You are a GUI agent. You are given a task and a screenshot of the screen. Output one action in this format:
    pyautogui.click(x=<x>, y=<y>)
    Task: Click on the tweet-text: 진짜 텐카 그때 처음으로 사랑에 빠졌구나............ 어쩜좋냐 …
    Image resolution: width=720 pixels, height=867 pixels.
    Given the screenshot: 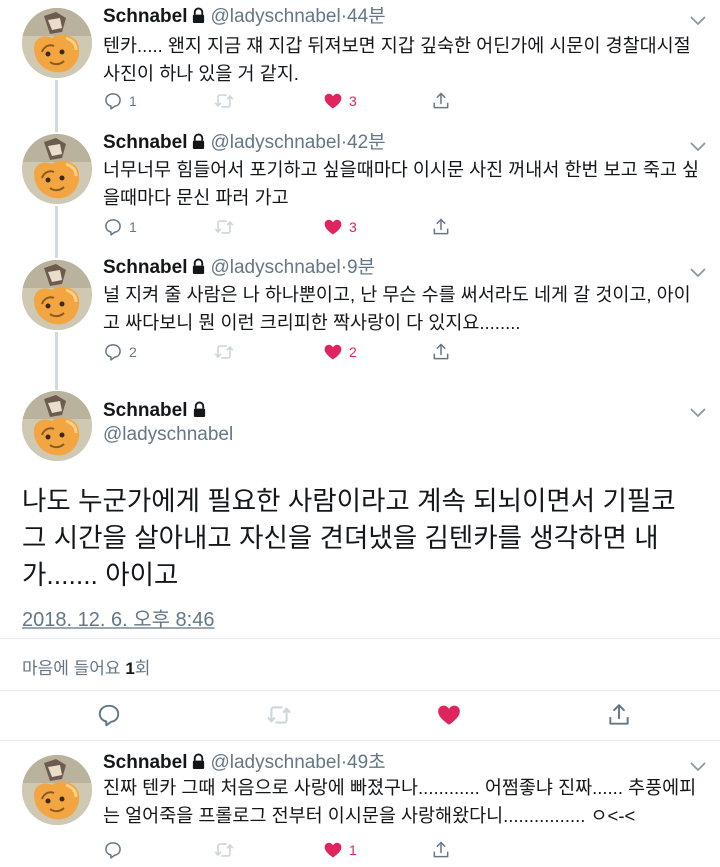 What is the action you would take?
    pyautogui.click(x=400, y=801)
    